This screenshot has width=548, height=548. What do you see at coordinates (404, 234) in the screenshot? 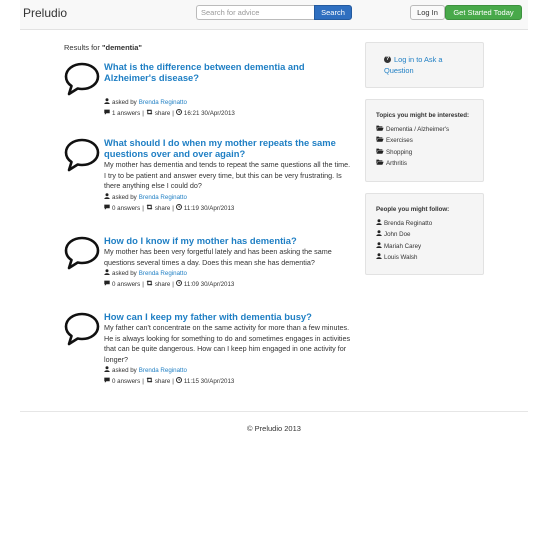
I see `person-item: John Doe` at bounding box center [404, 234].